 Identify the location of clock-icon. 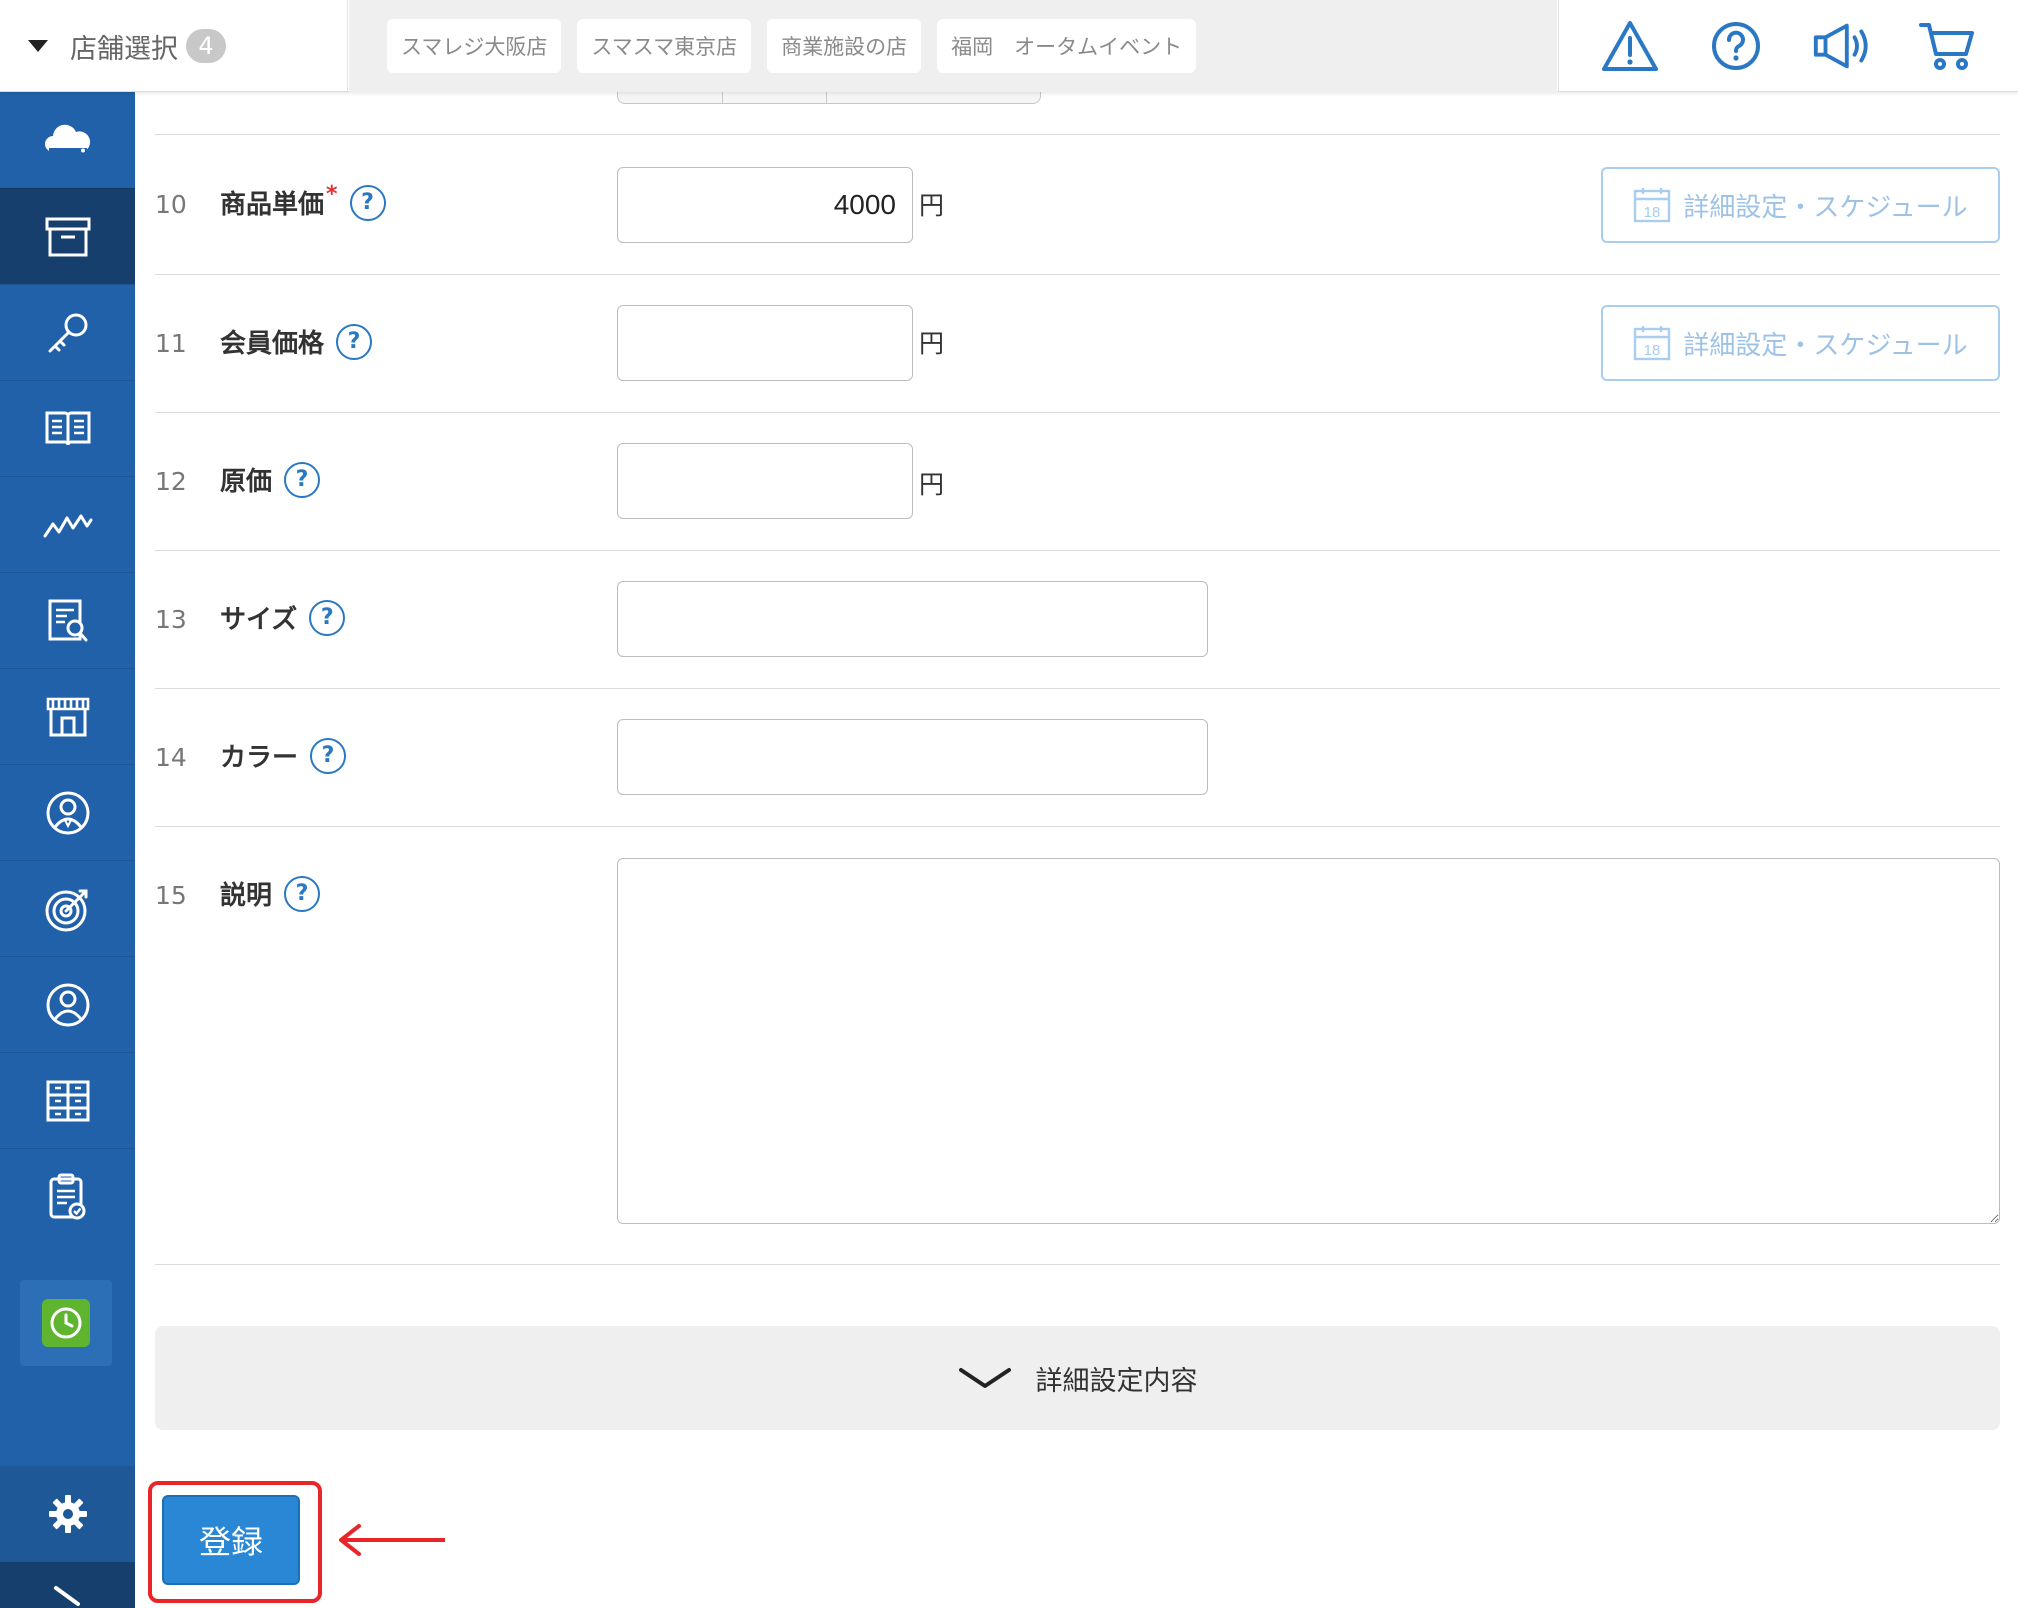
(66, 1323).